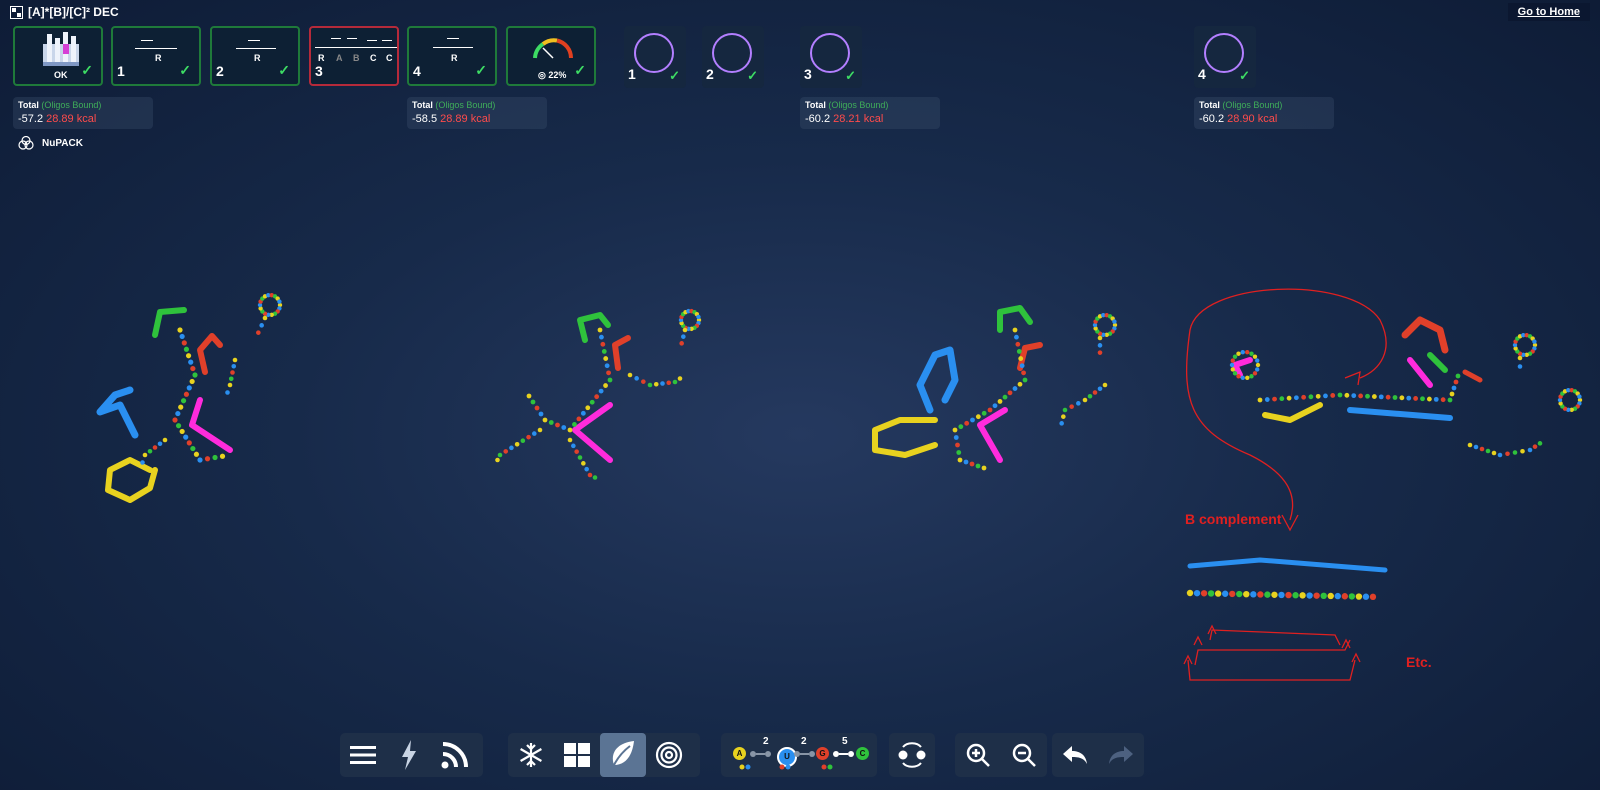 This screenshot has height=790, width=1600. I want to click on leaf-icon, so click(622, 755).